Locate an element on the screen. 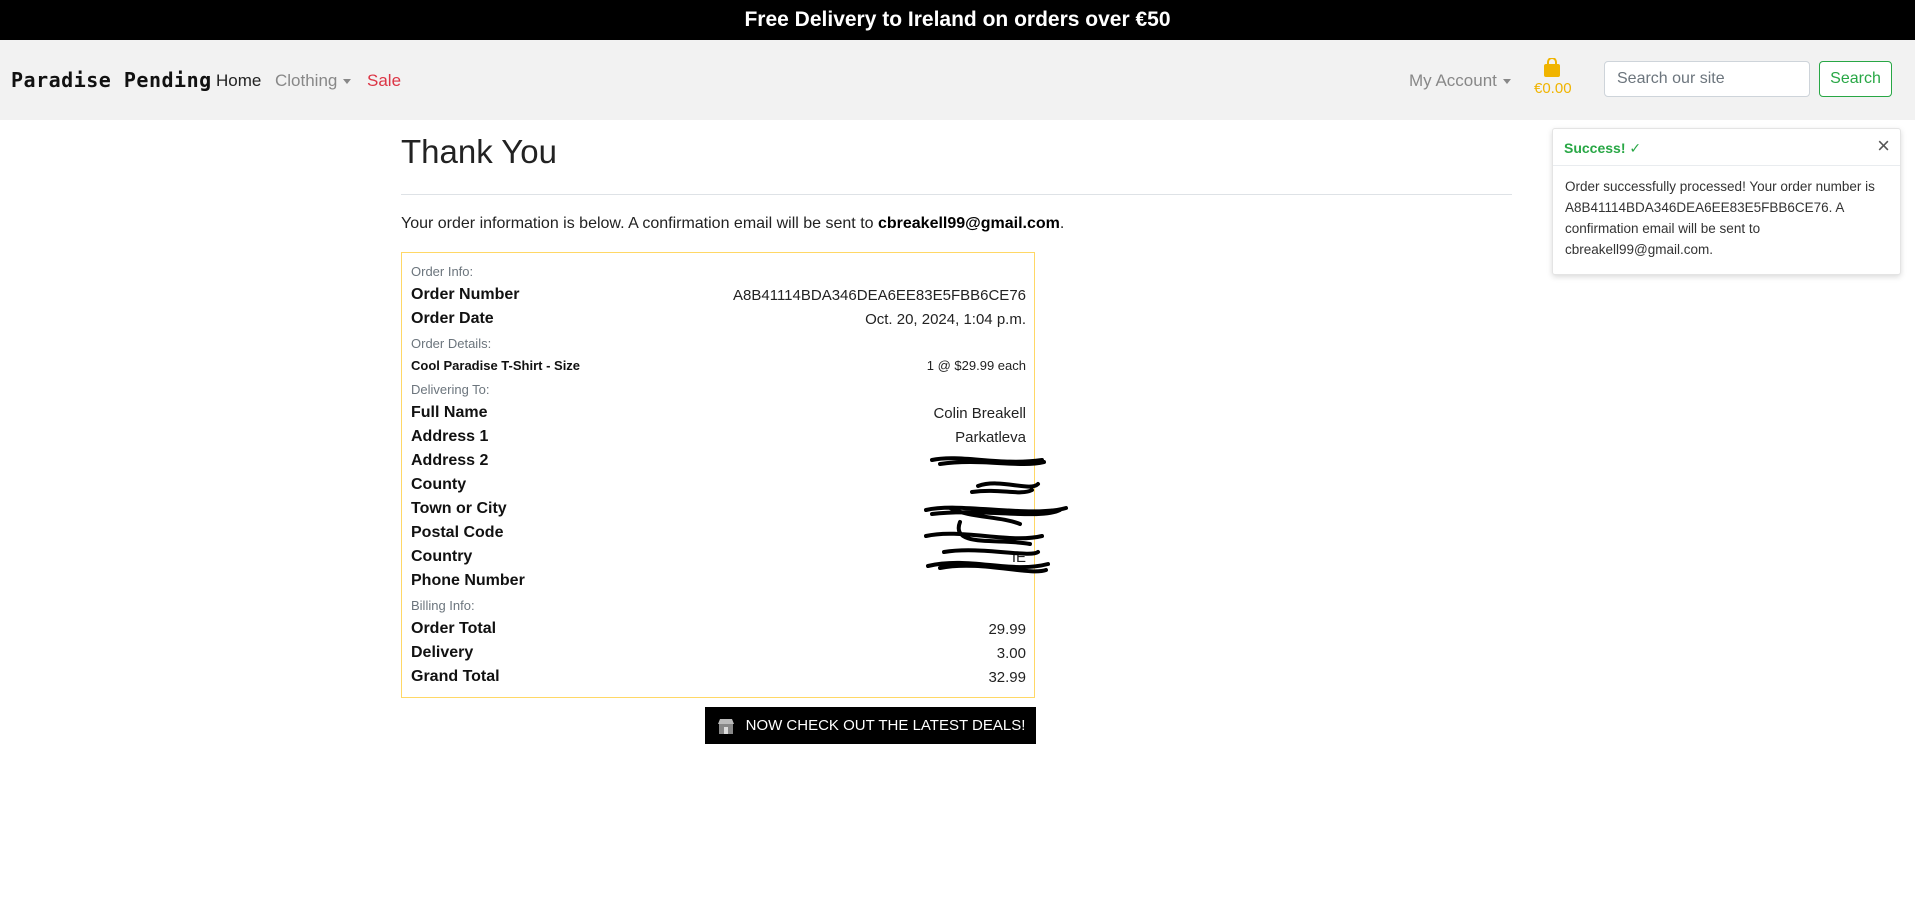  nav-clothing-dropdown: Clothing is located at coordinates (313, 81).